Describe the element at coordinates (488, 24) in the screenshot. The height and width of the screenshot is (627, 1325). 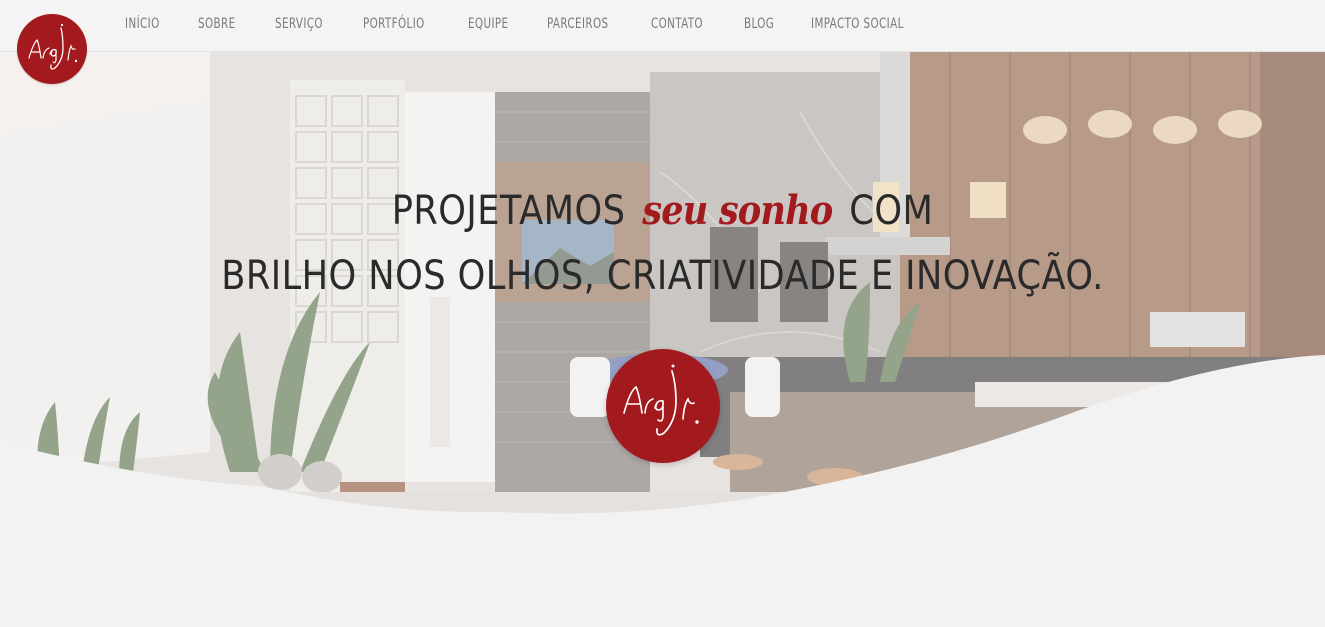
I see `nav-item-equipe: EQUIPE` at that location.